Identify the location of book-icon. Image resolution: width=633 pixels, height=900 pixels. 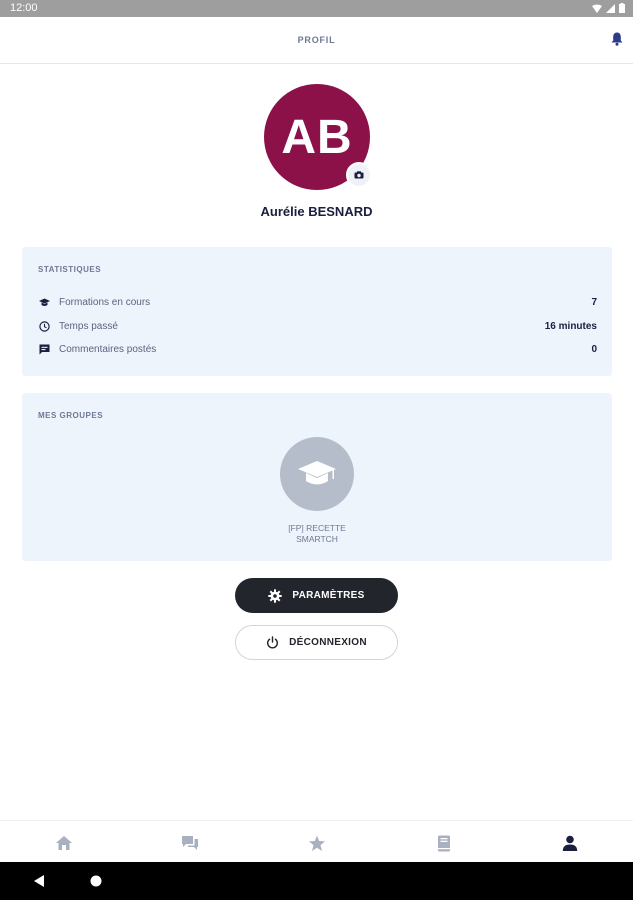
(444, 843).